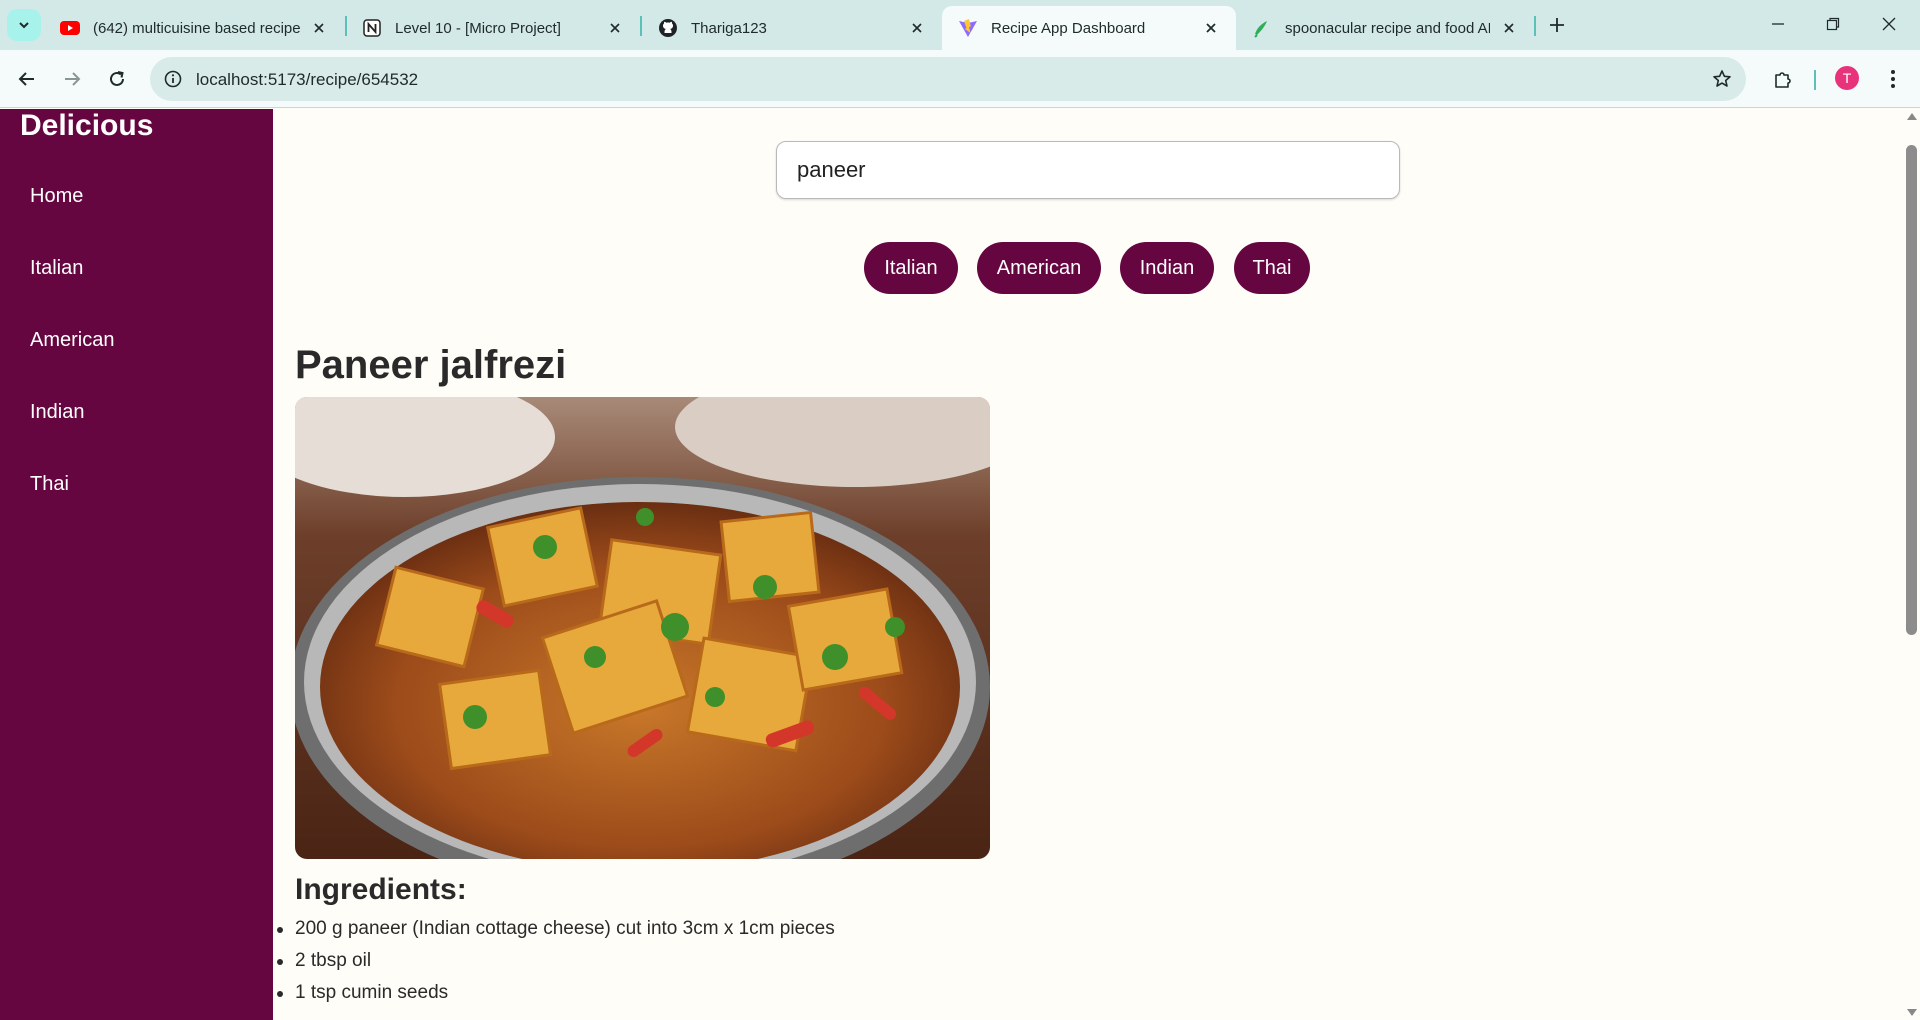  I want to click on tab-title: Level 10 - [Micro Project], so click(478, 28).